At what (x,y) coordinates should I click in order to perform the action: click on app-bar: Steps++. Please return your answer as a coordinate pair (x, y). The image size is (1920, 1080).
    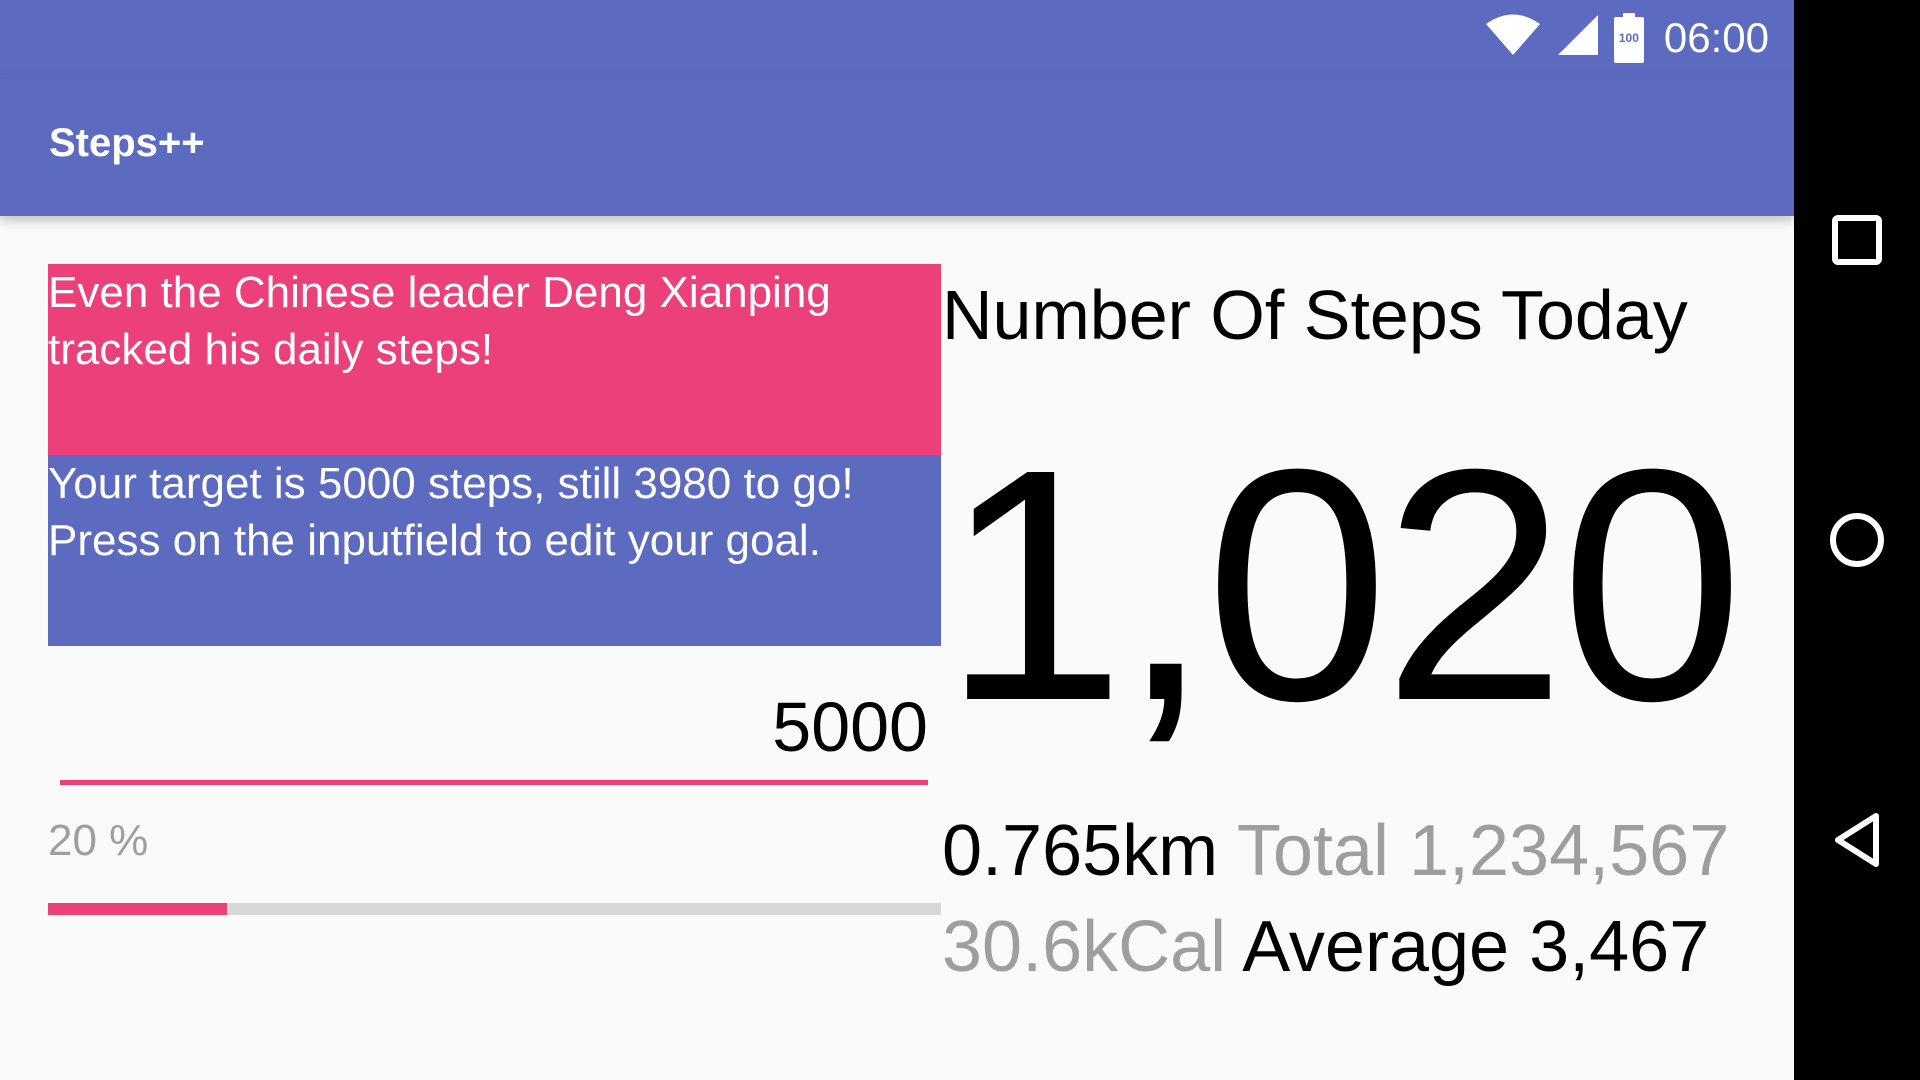
    Looking at the image, I should click on (897, 145).